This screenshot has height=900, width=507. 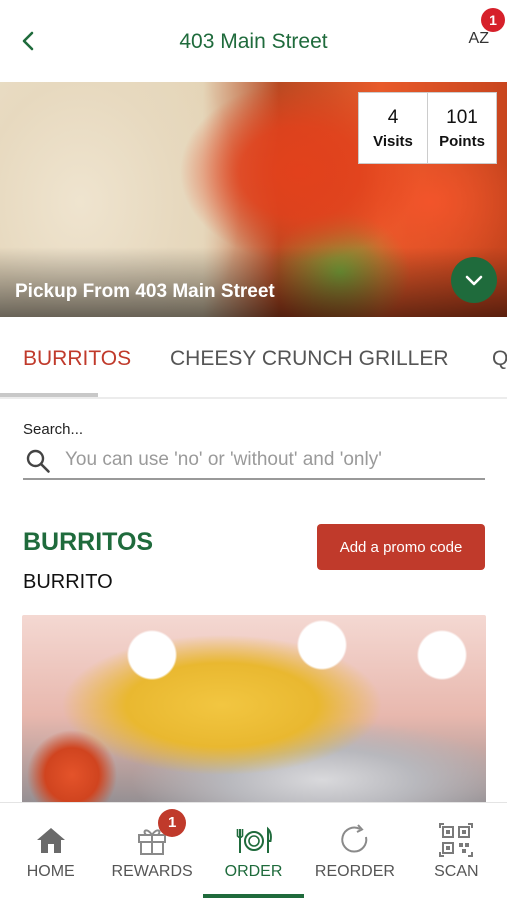 I want to click on nav-item-home: HOME, so click(x=50, y=851).